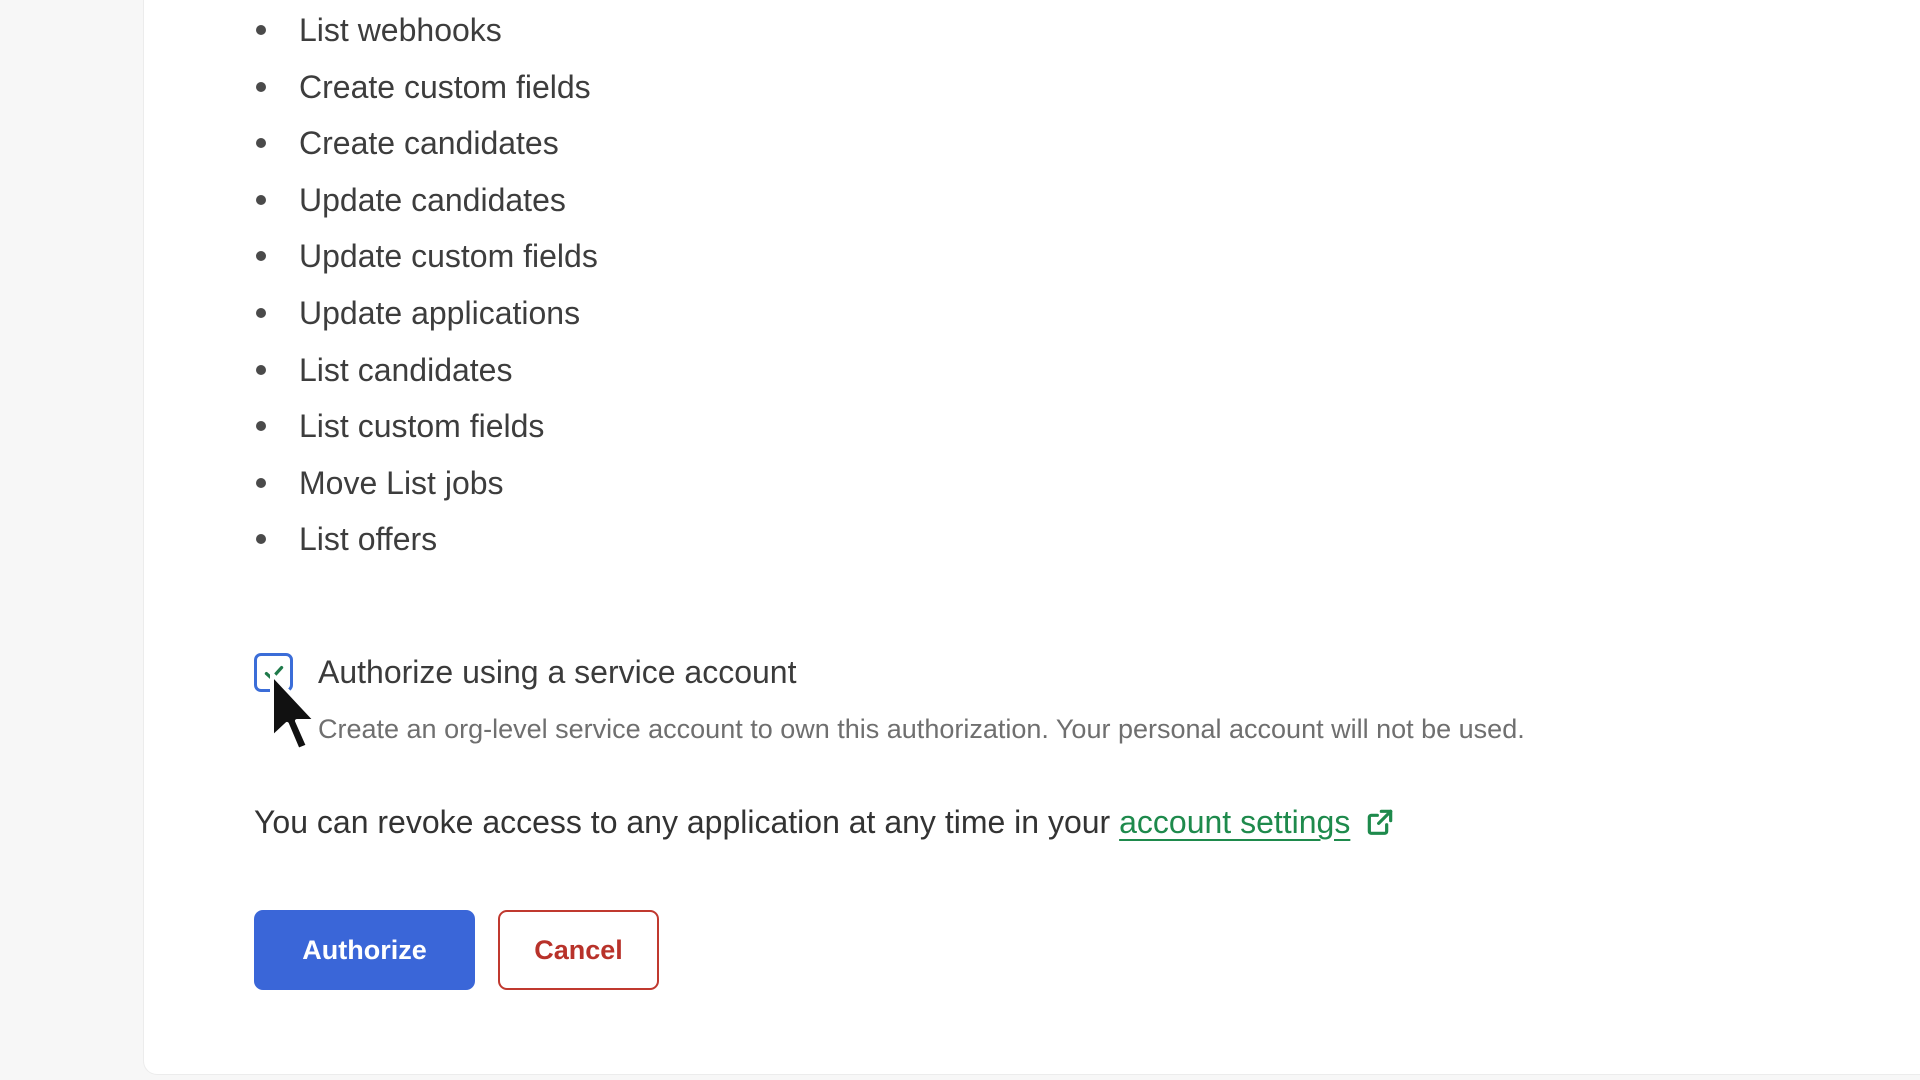  Describe the element at coordinates (406, 369) in the screenshot. I see `permission-label: List candidates` at that location.